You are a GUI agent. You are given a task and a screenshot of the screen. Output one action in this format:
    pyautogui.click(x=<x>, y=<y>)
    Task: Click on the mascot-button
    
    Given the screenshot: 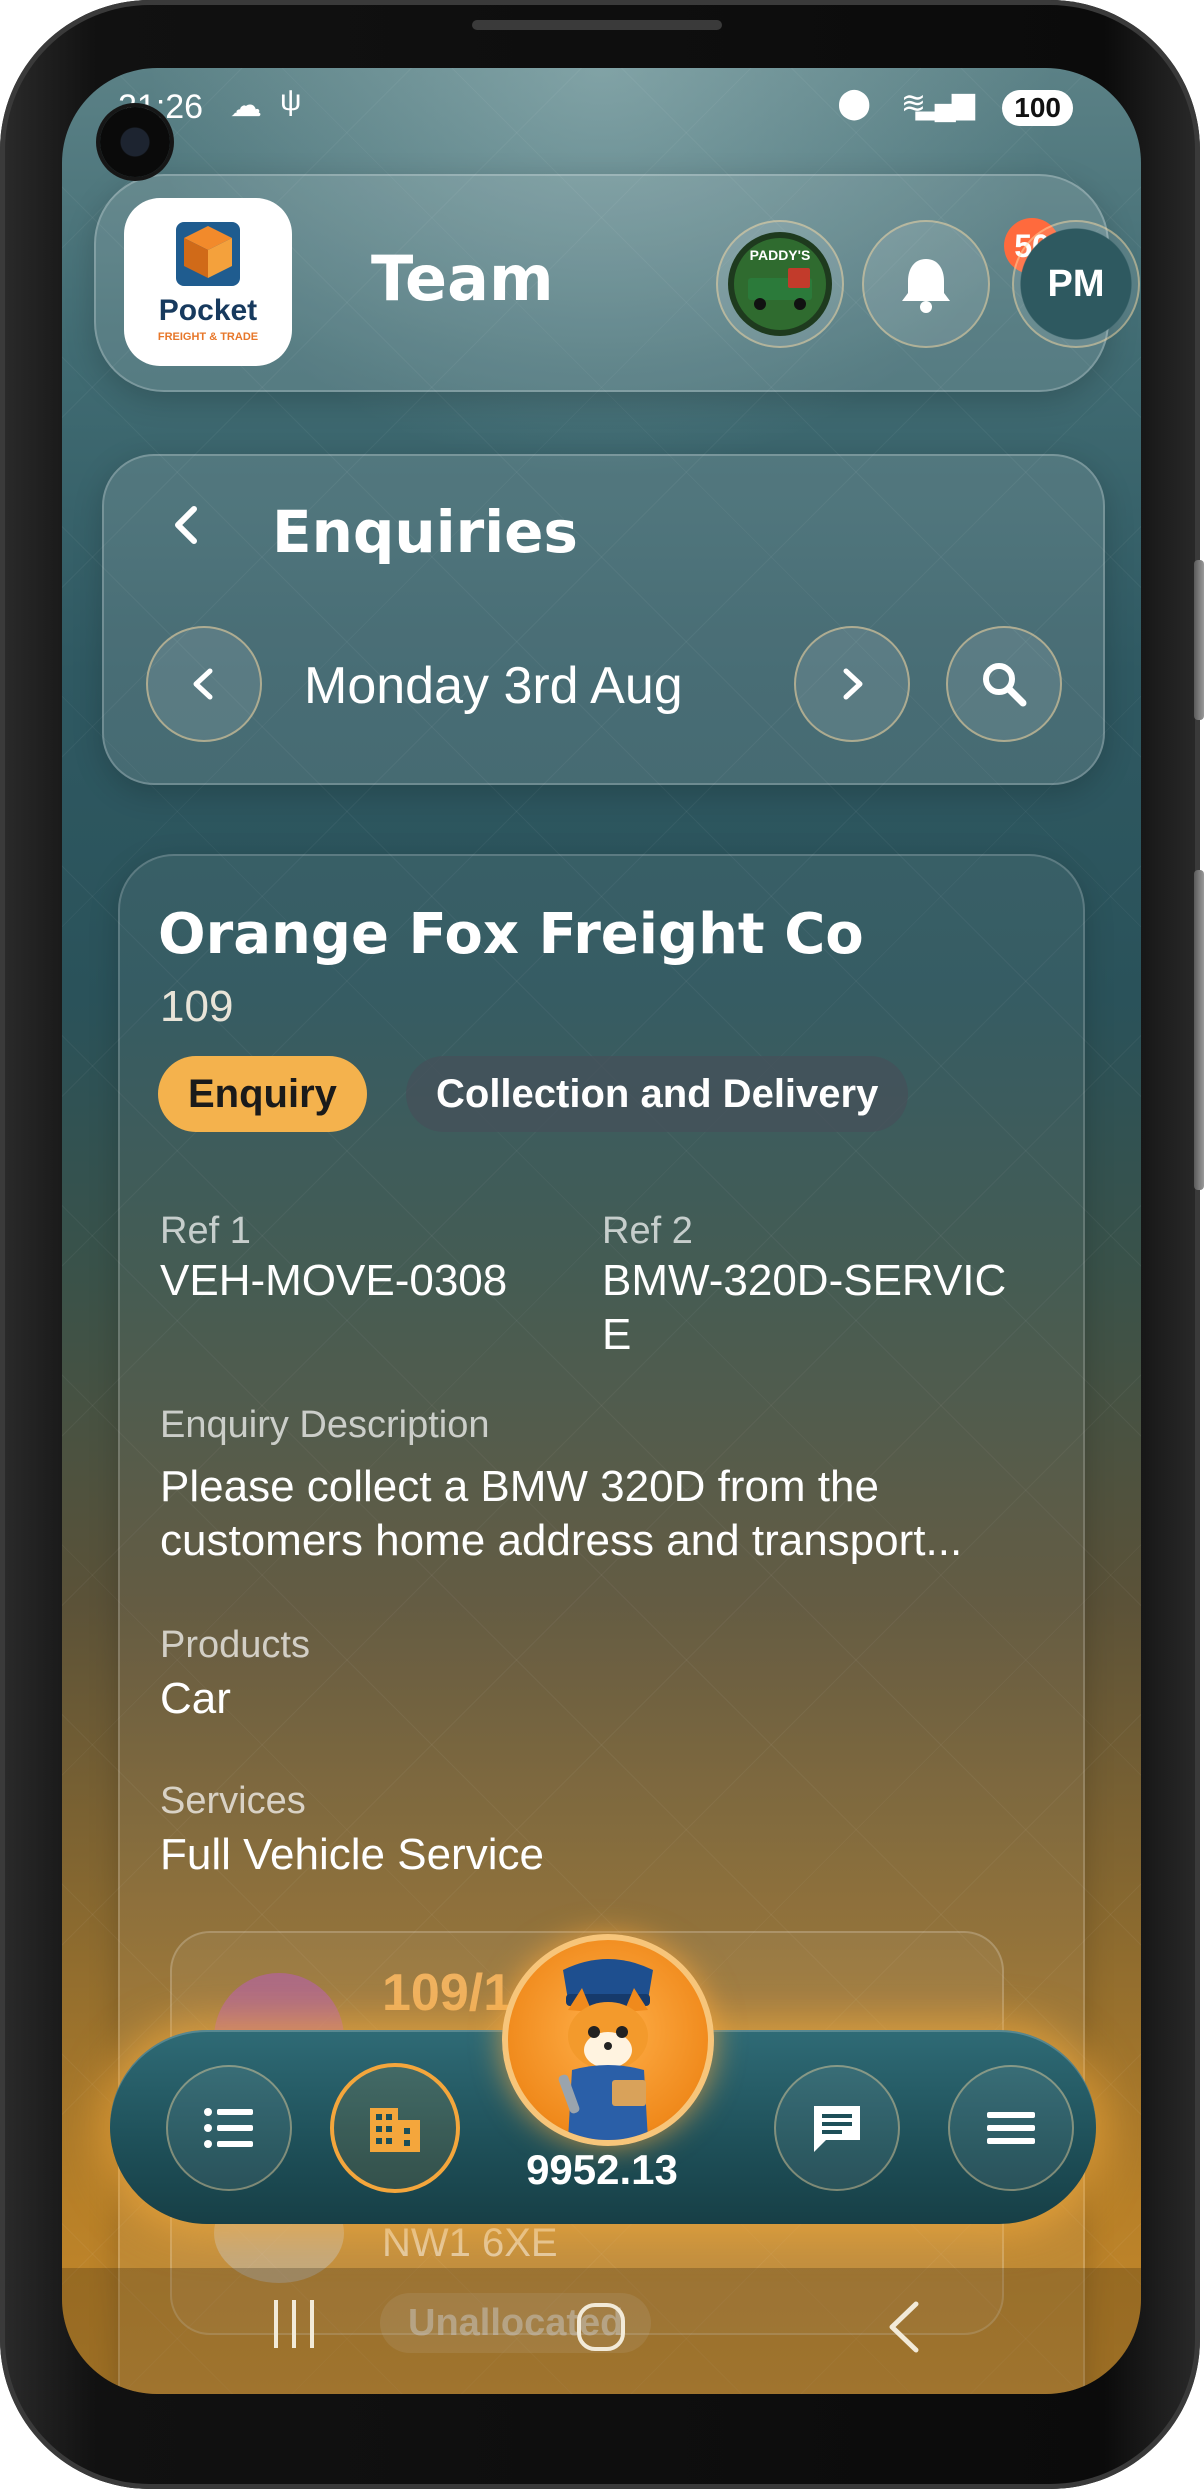 What is the action you would take?
    pyautogui.click(x=608, y=2040)
    